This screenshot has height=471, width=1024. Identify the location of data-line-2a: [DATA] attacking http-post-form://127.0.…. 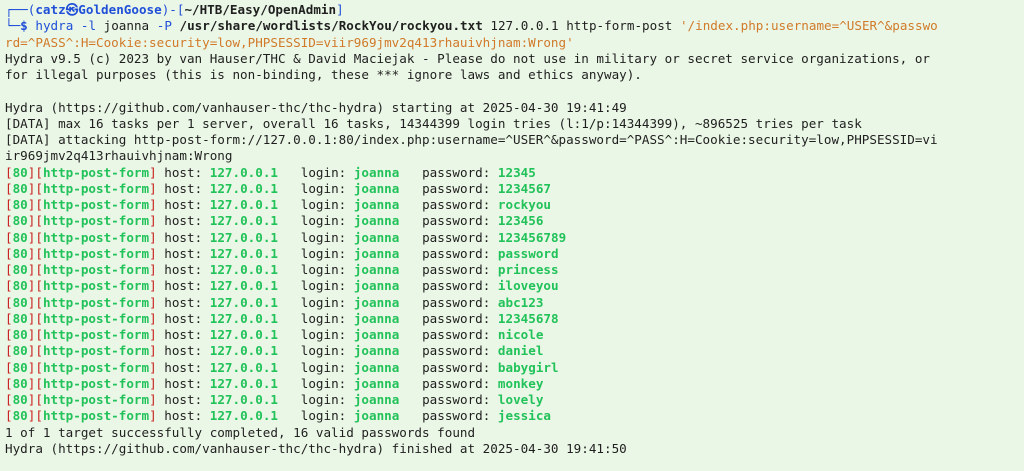
(471, 139).